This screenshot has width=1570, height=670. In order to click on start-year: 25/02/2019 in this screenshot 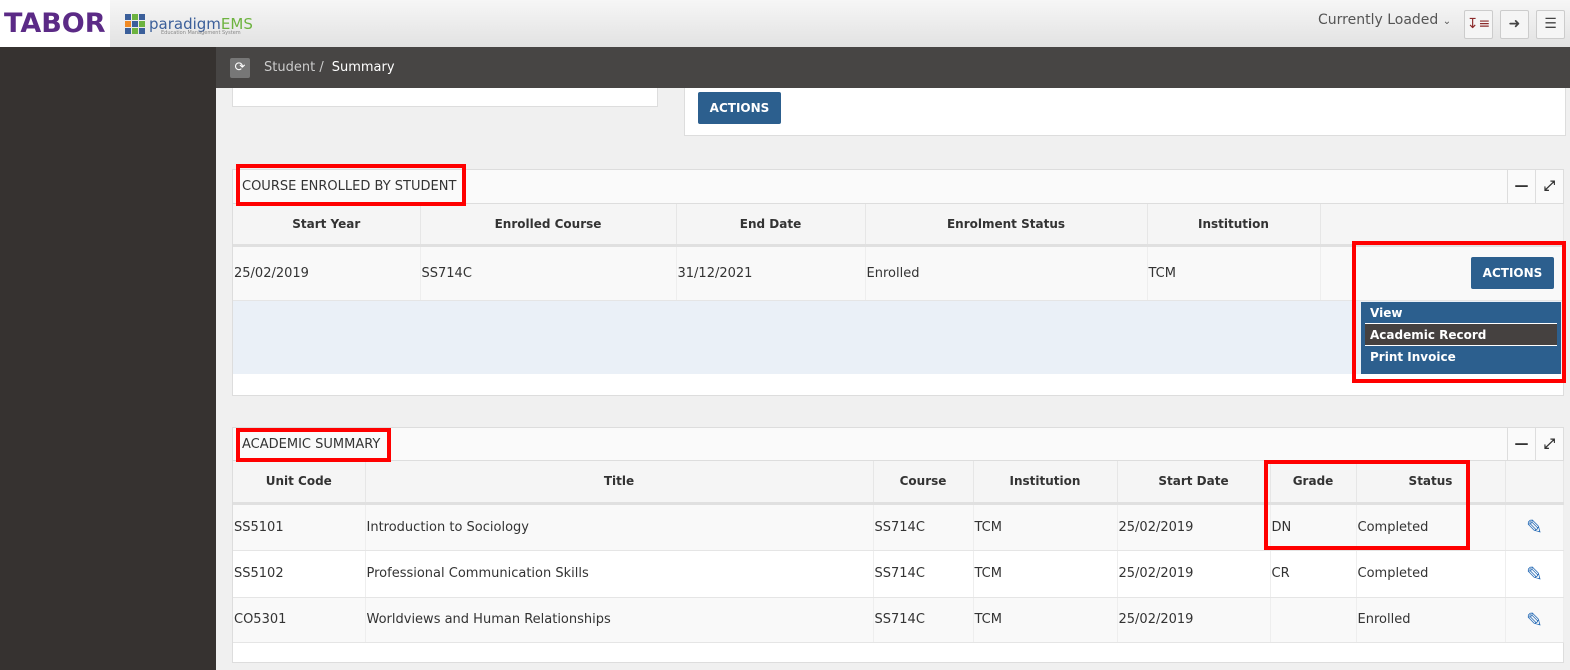, I will do `click(327, 273)`.